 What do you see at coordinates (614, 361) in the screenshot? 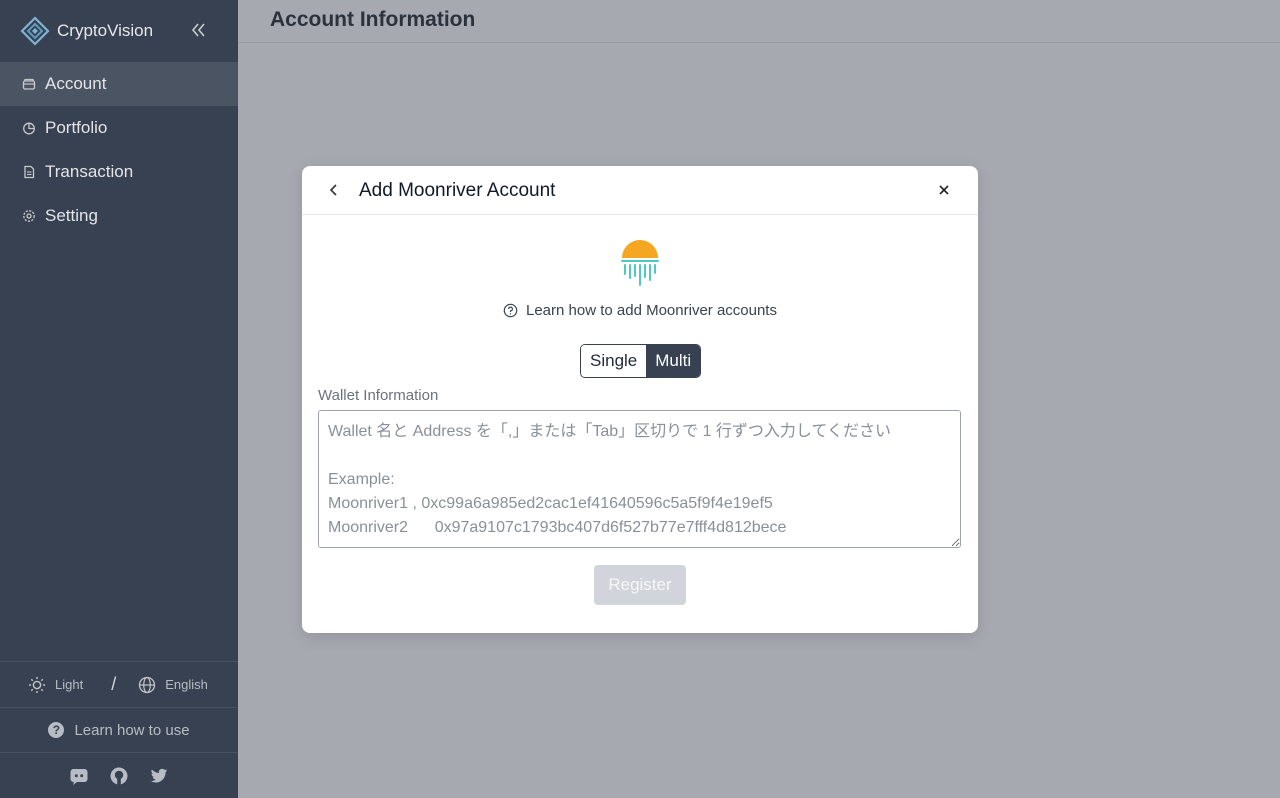
I see `single-mode-button: Single` at bounding box center [614, 361].